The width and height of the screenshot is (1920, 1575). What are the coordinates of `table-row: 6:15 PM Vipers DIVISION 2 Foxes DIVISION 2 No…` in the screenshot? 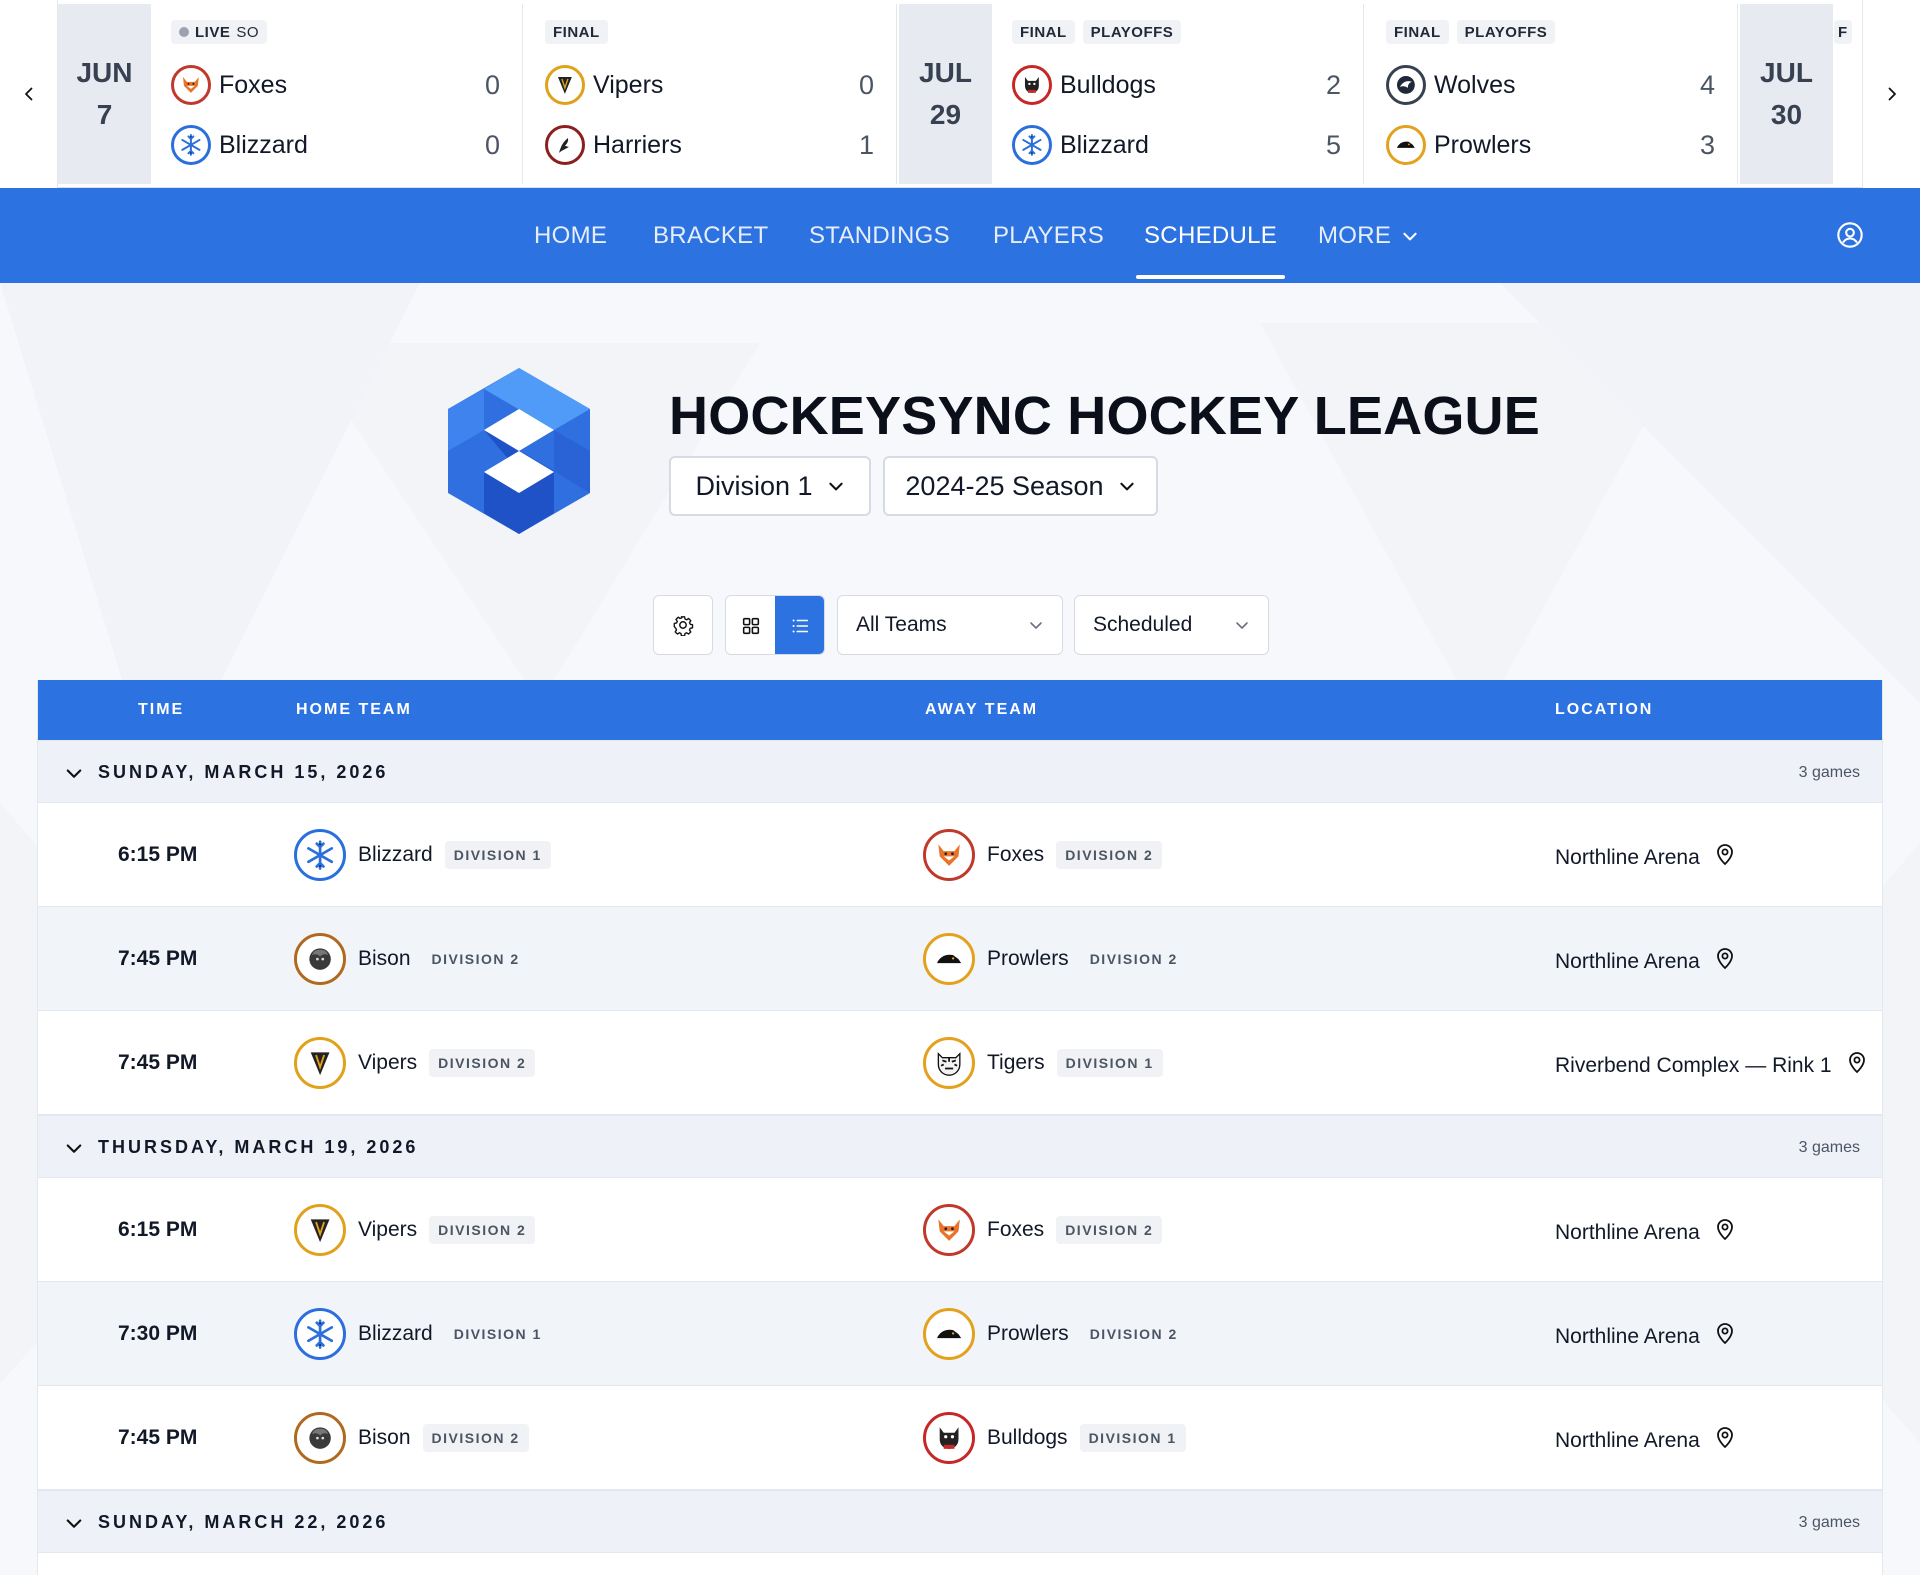 It's located at (960, 1230).